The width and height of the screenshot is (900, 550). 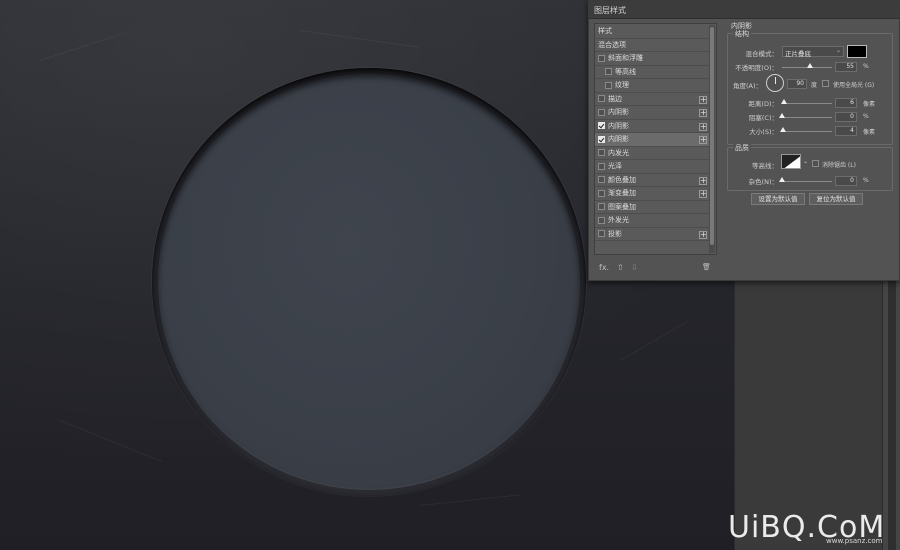 What do you see at coordinates (775, 83) in the screenshot?
I see `angle-dial` at bounding box center [775, 83].